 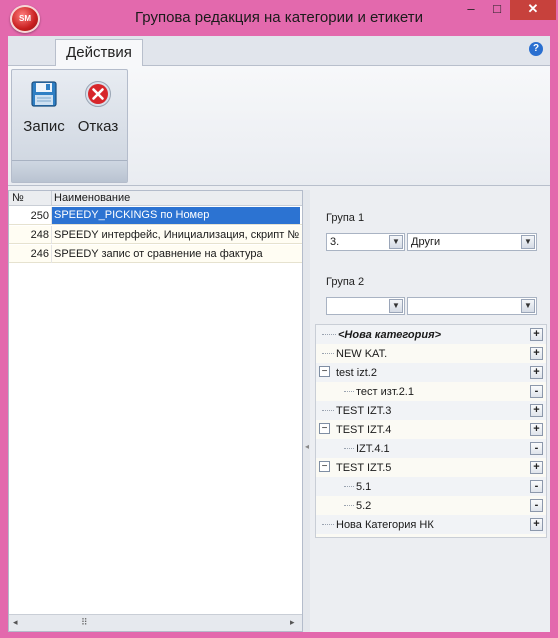 What do you see at coordinates (18, 198) in the screenshot?
I see `column-header-no: №` at bounding box center [18, 198].